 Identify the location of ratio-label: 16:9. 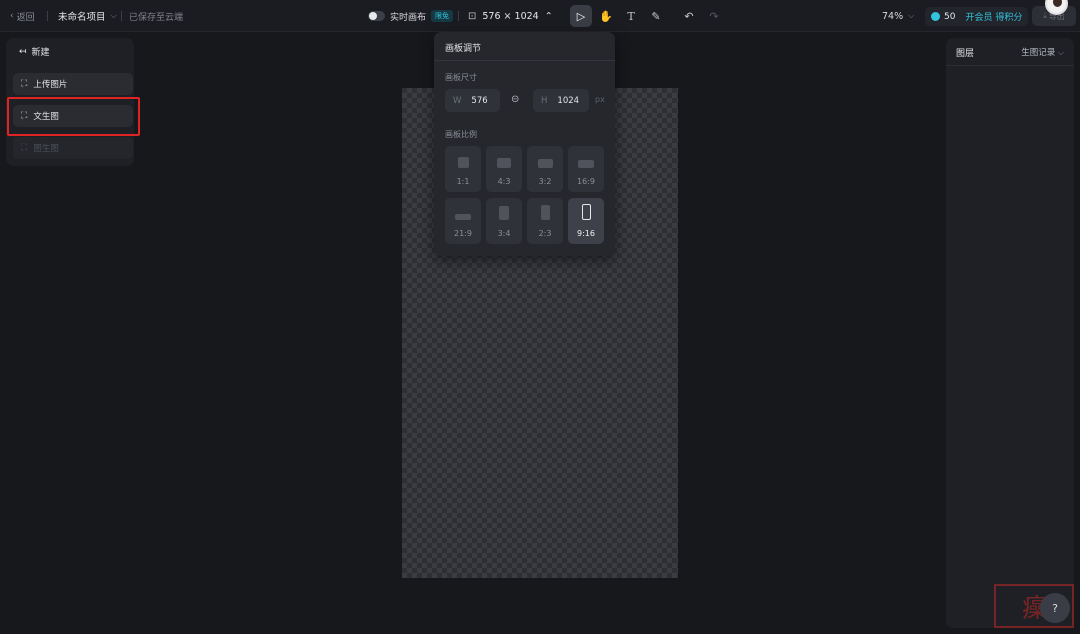
(586, 181).